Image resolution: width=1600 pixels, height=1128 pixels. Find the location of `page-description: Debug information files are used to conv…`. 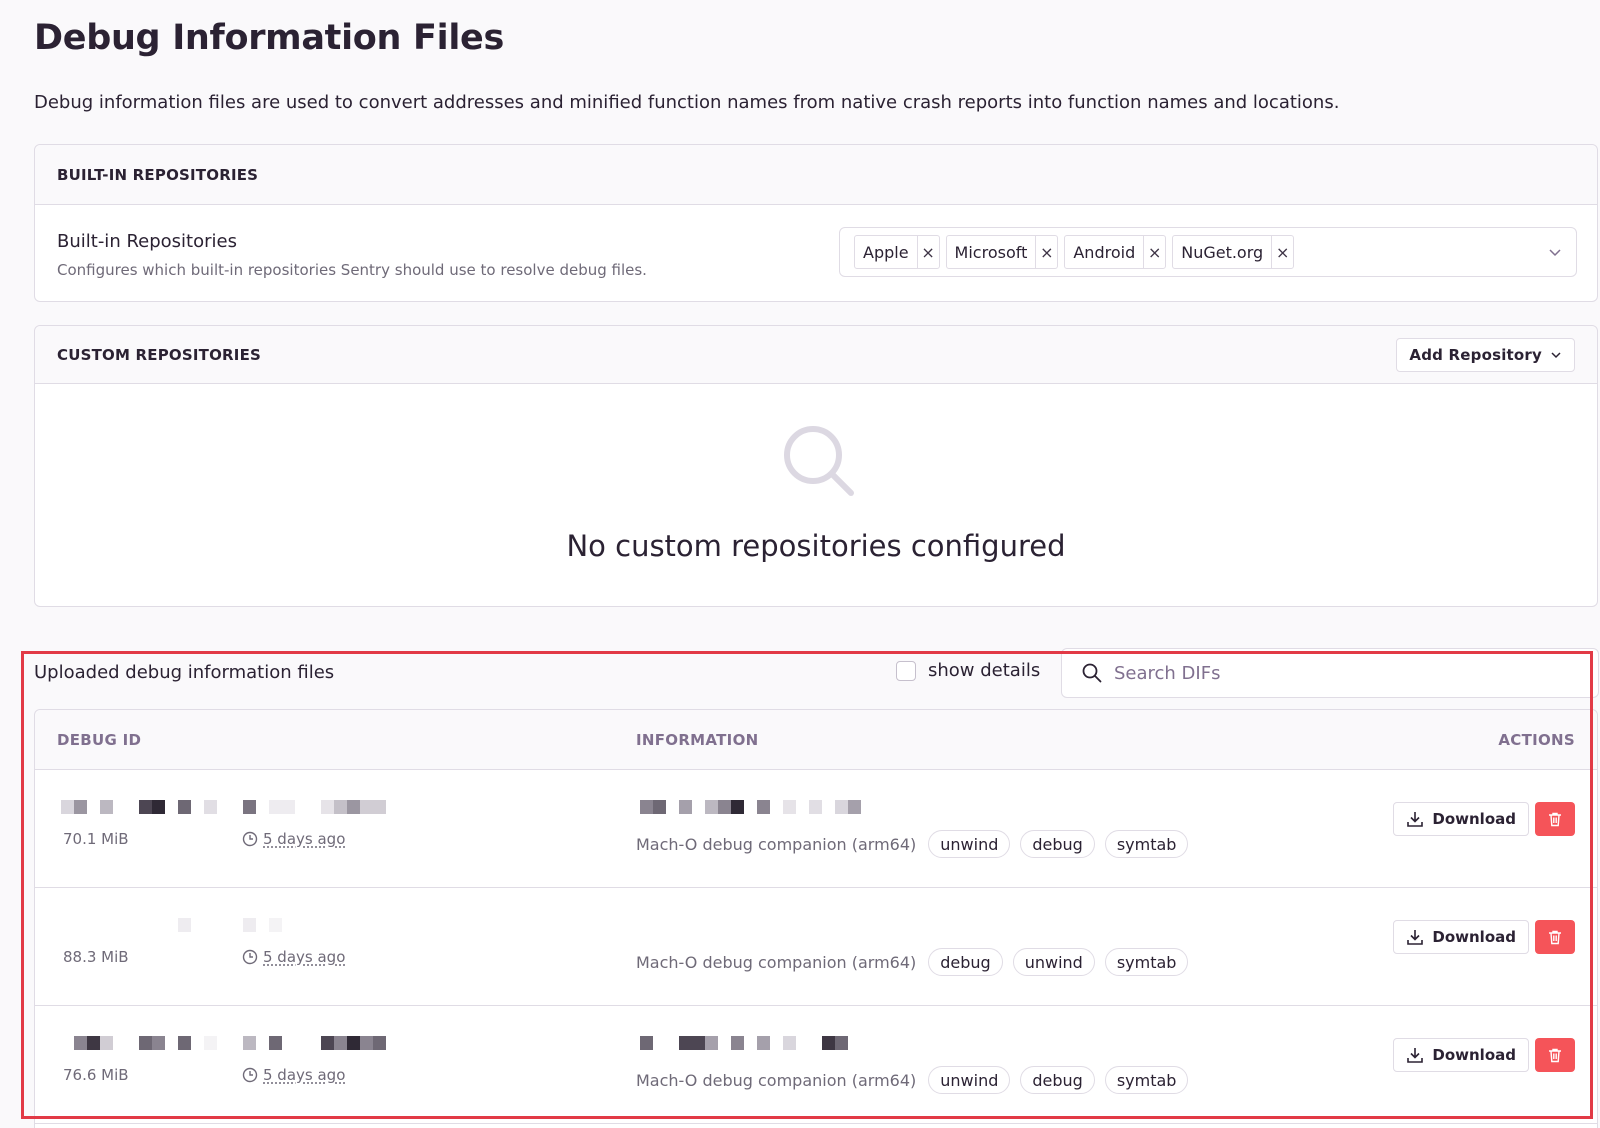

page-description: Debug information files are used to conv… is located at coordinates (687, 102).